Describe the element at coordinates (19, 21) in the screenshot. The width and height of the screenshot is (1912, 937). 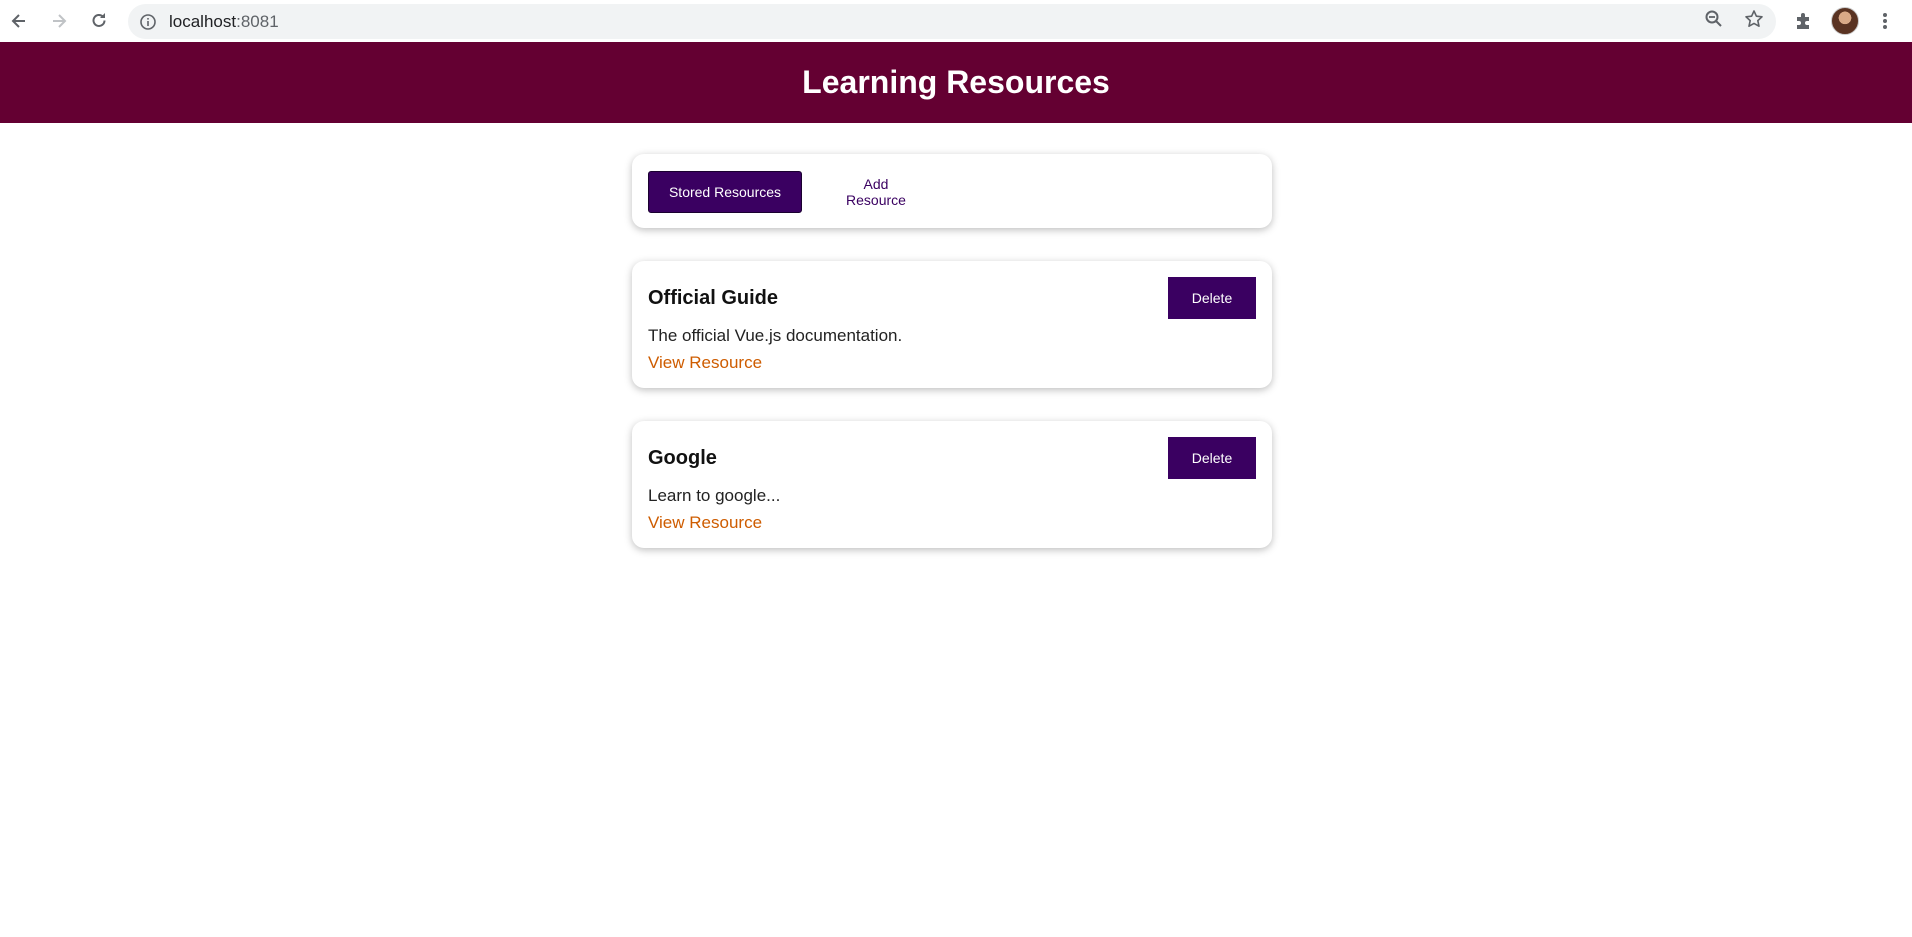
I see `back-arrow-icon` at that location.